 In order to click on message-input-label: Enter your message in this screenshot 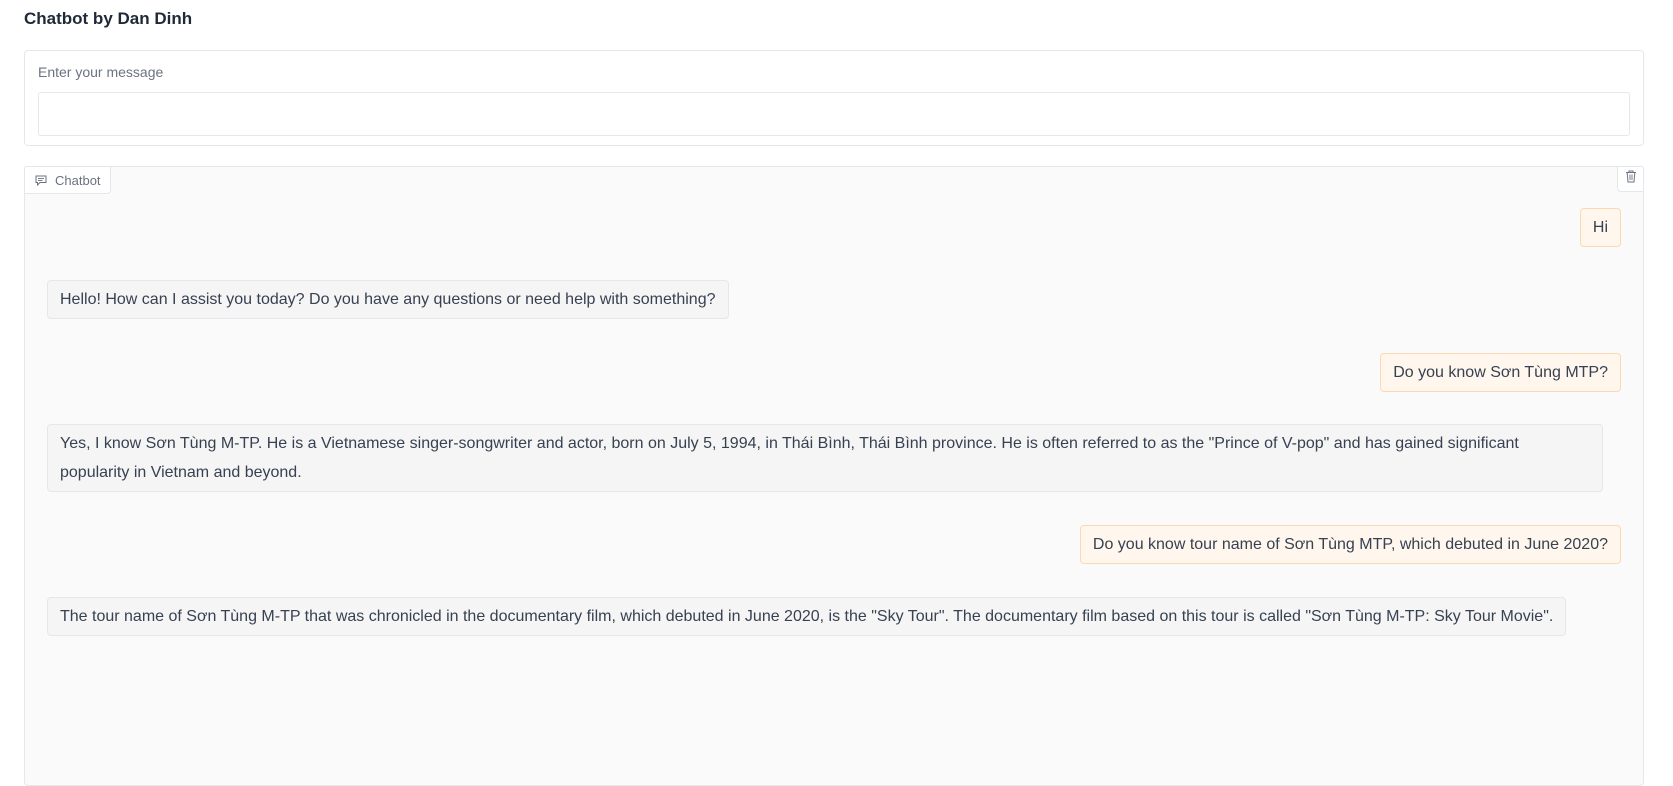, I will do `click(101, 72)`.